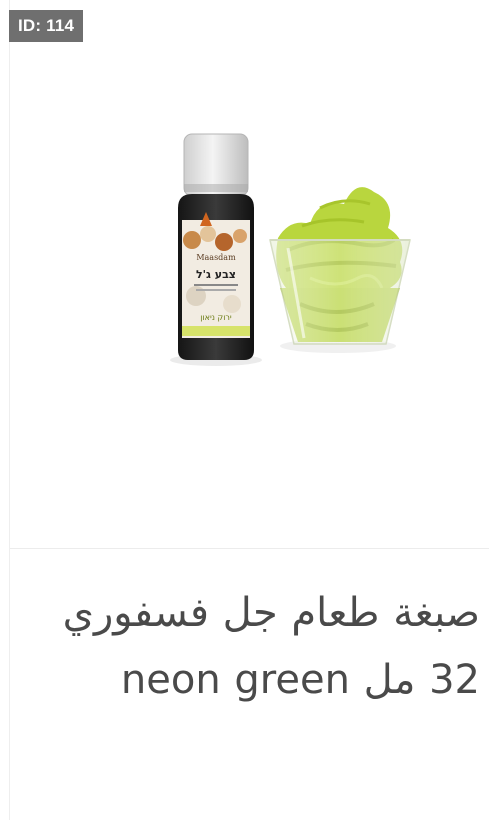 The height and width of the screenshot is (820, 489). Describe the element at coordinates (216, 274) in the screenshot. I see `bottle-label-text: צבע ג'ל` at that location.